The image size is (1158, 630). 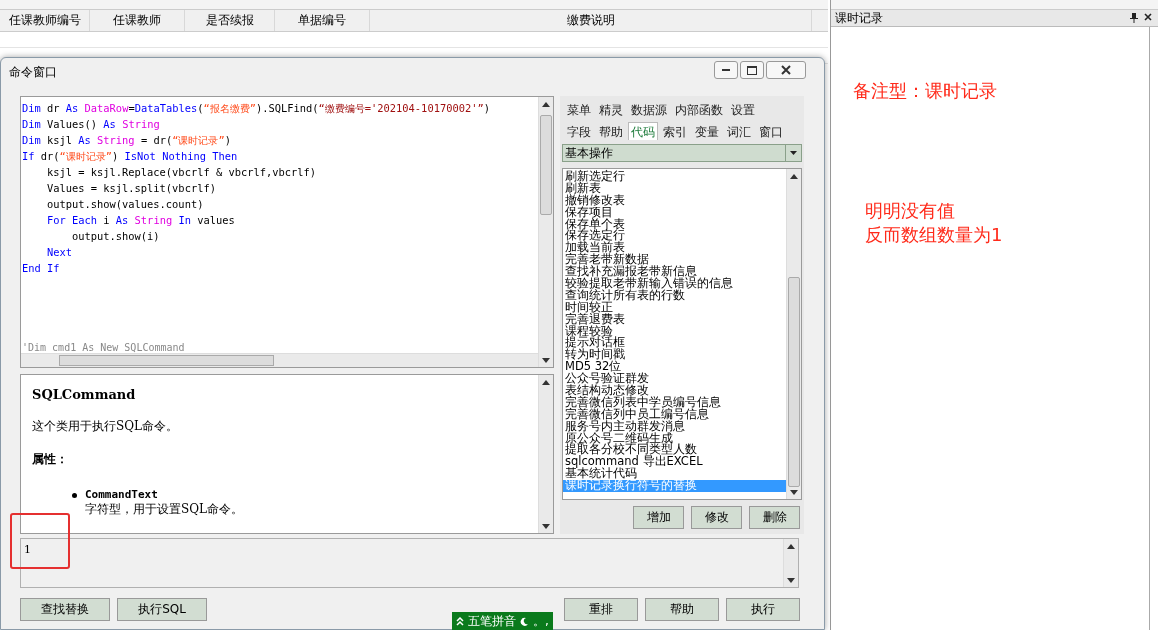 I want to click on caret-icon, so click(x=793, y=153).